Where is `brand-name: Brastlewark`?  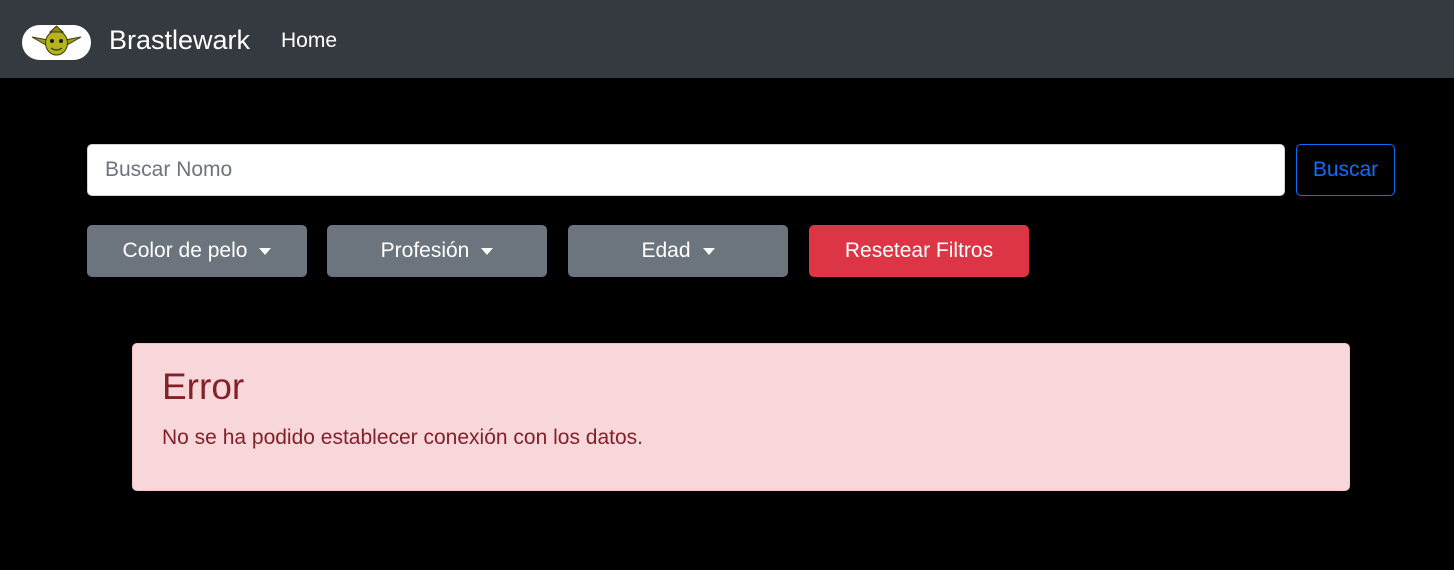
brand-name: Brastlewark is located at coordinates (179, 40).